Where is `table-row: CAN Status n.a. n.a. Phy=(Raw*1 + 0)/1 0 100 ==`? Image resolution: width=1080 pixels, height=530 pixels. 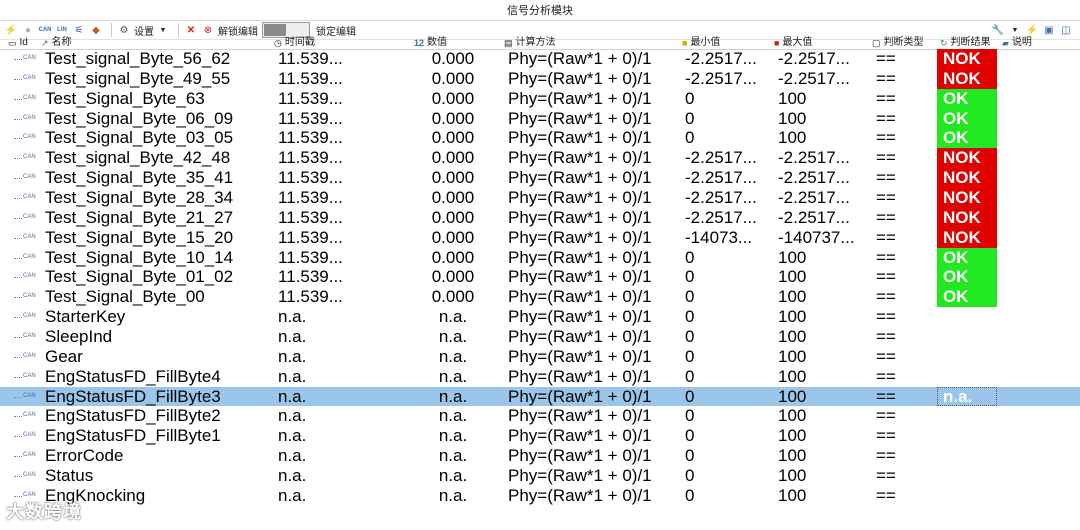
table-row: CAN Status n.a. n.a. Phy=(Raw*1 + 0)/1 0 100 == is located at coordinates (540, 476).